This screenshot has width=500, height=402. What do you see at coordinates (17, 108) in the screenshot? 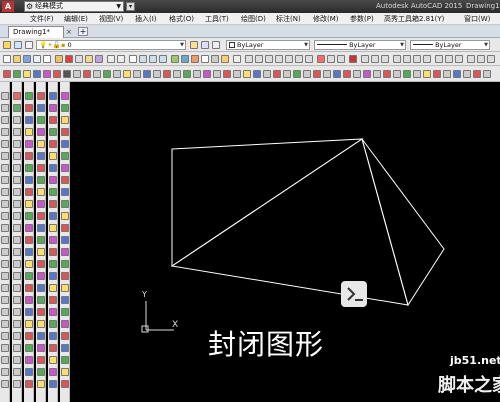
I see `copy-tool-icon` at bounding box center [17, 108].